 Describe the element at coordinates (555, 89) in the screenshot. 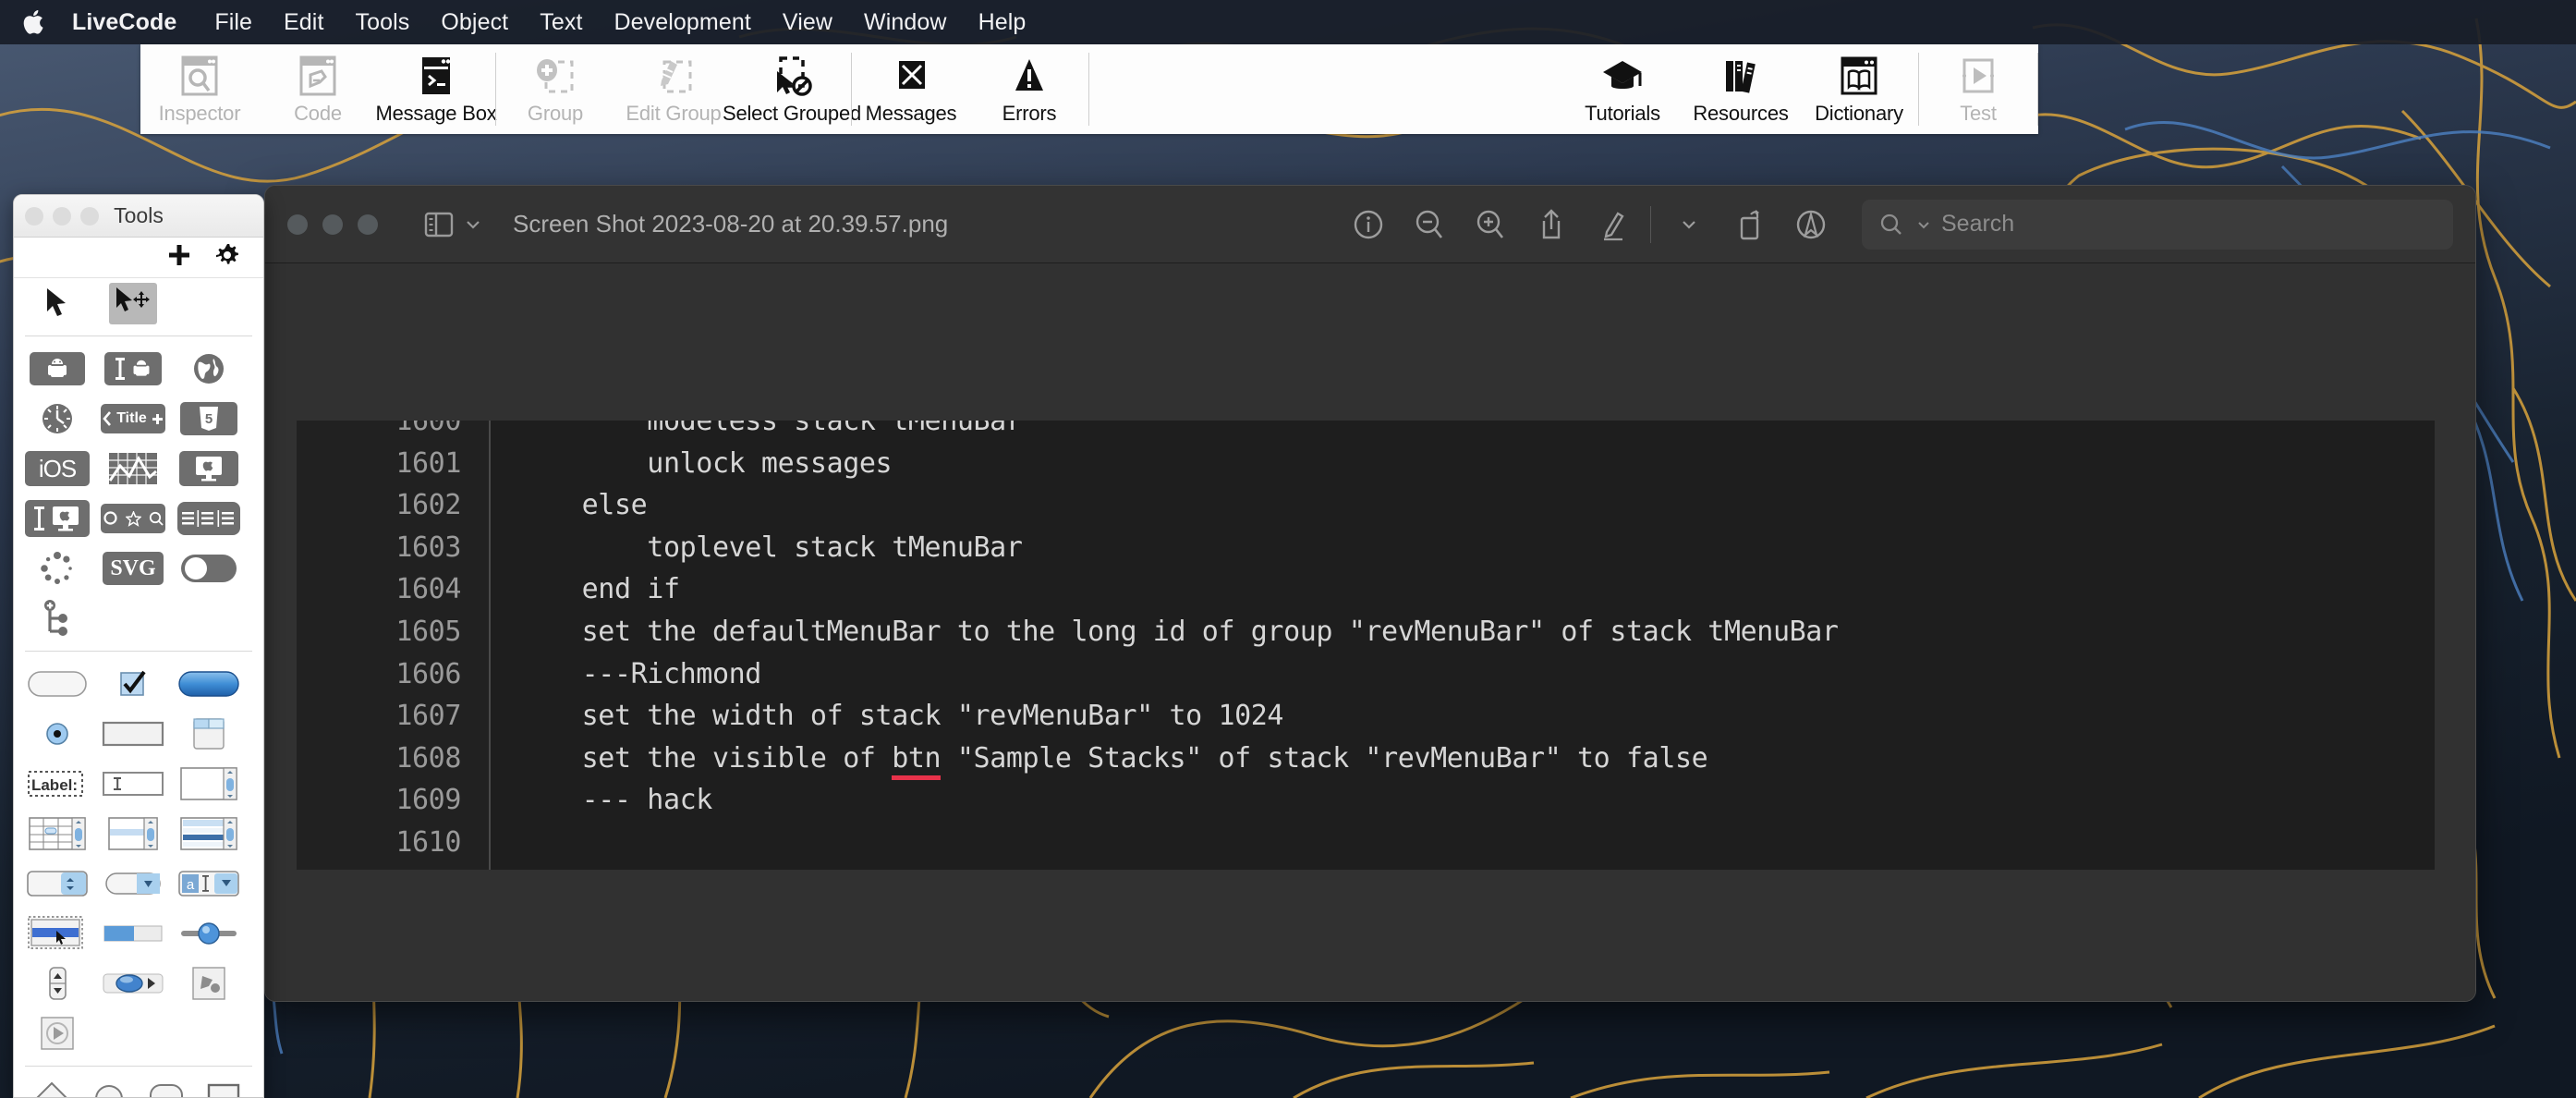

I see `toolbar-button-group: Group` at that location.